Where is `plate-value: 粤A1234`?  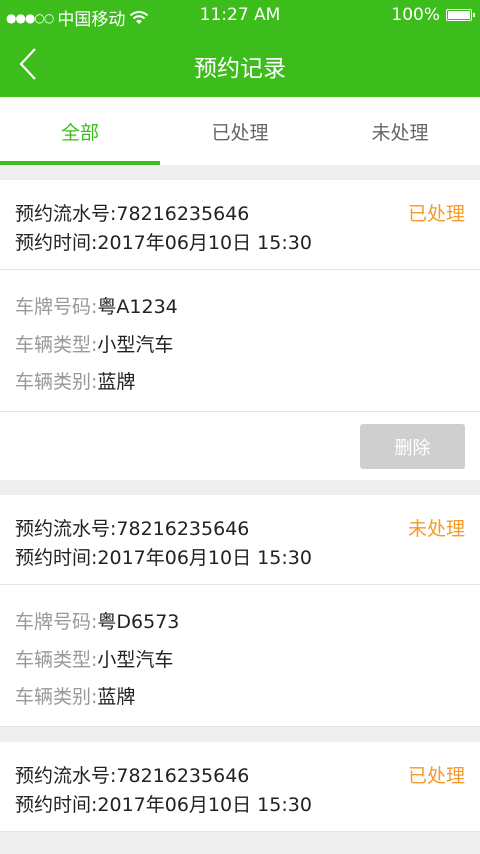
plate-value: 粤A1234 is located at coordinates (137, 307).